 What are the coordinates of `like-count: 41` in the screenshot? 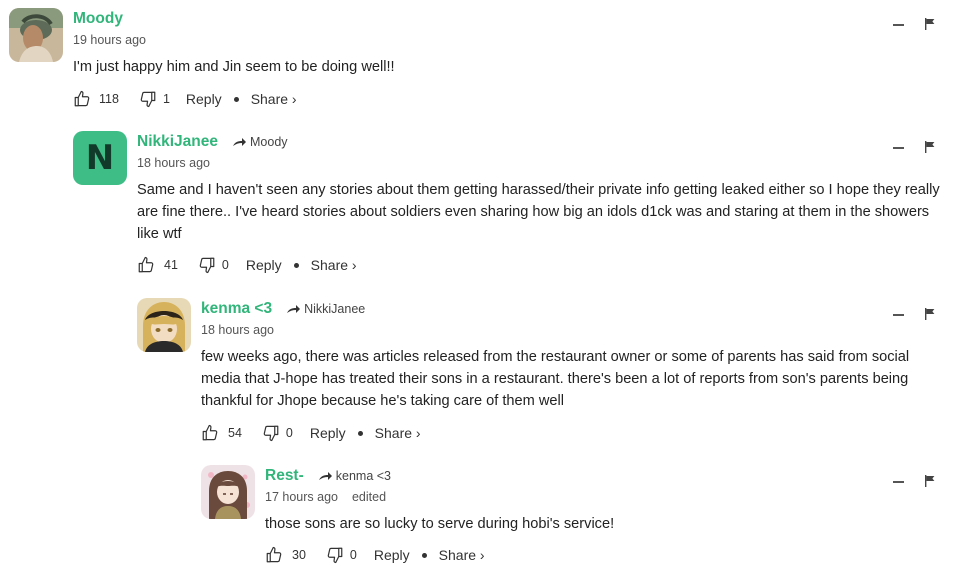 It's located at (171, 265).